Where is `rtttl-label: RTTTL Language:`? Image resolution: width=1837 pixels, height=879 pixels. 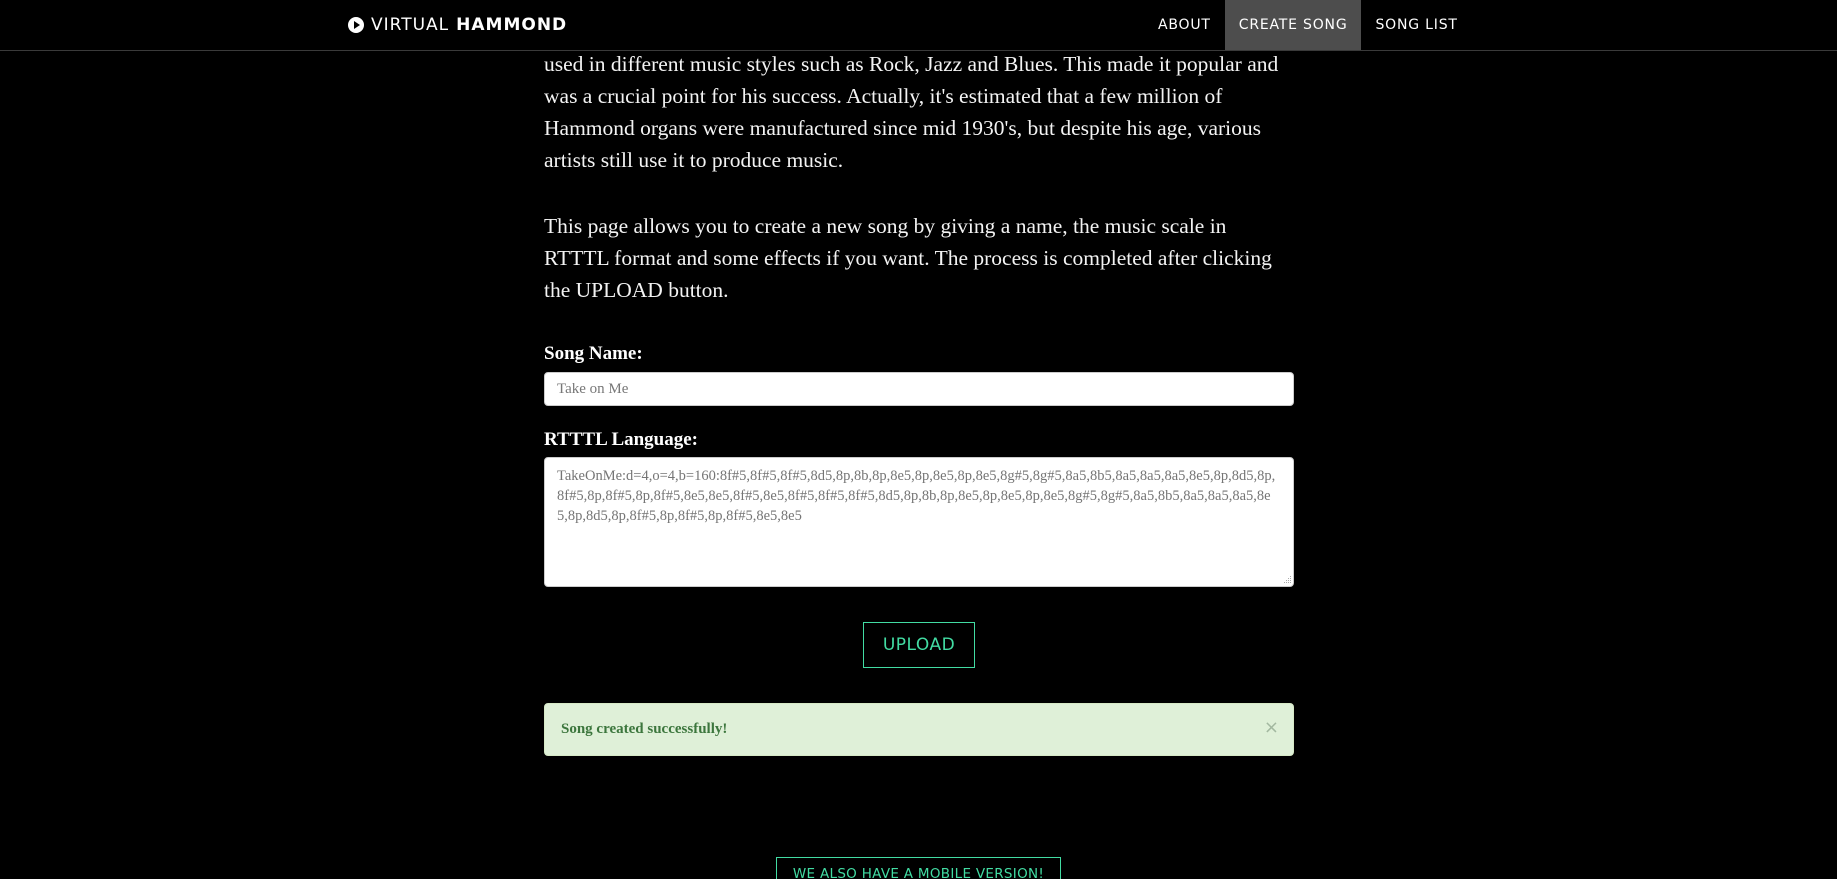
rtttl-label: RTTTL Language: is located at coordinates (621, 439).